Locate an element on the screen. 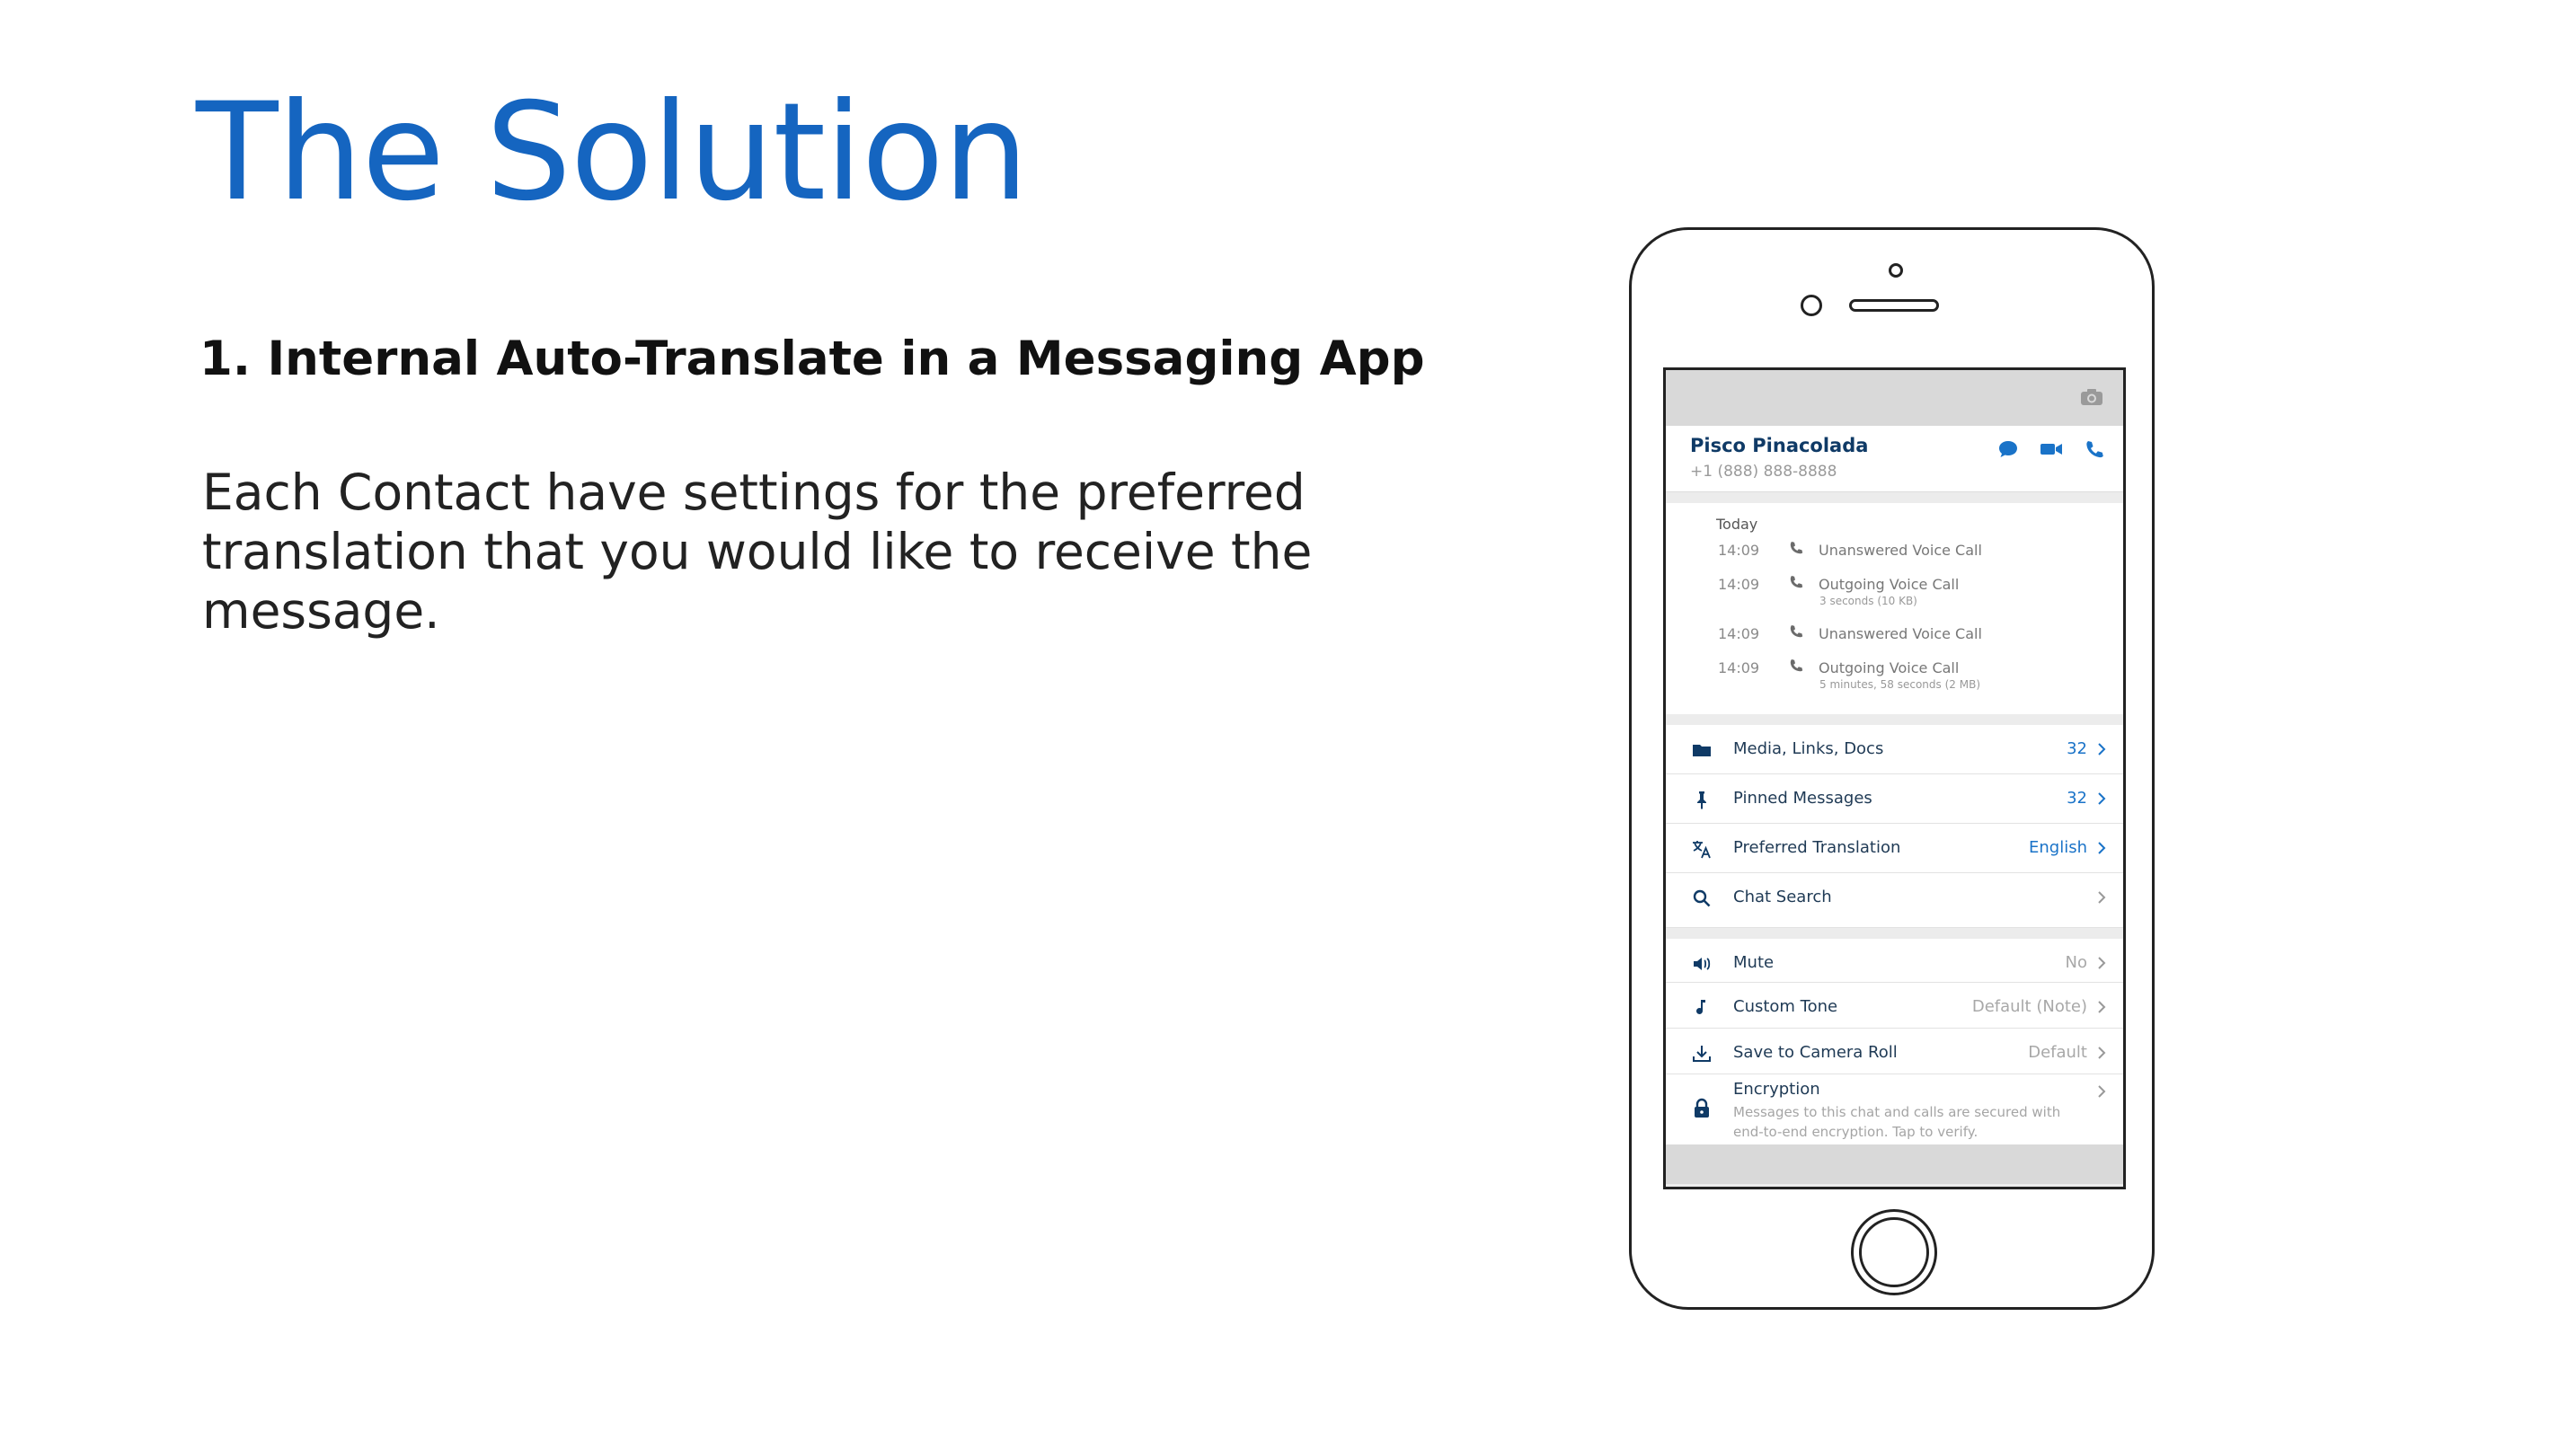 This screenshot has width=2576, height=1449. contact-actions is located at coordinates (2051, 449).